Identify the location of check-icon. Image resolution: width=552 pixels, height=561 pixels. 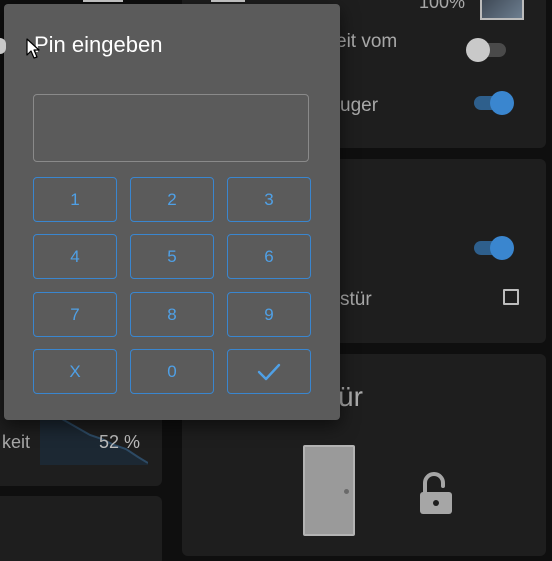
(269, 371).